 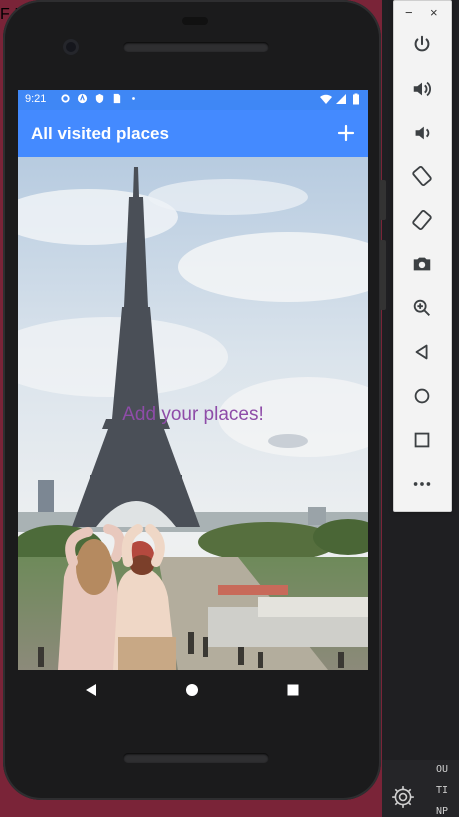 I want to click on rotate-right-icon, so click(x=422, y=220).